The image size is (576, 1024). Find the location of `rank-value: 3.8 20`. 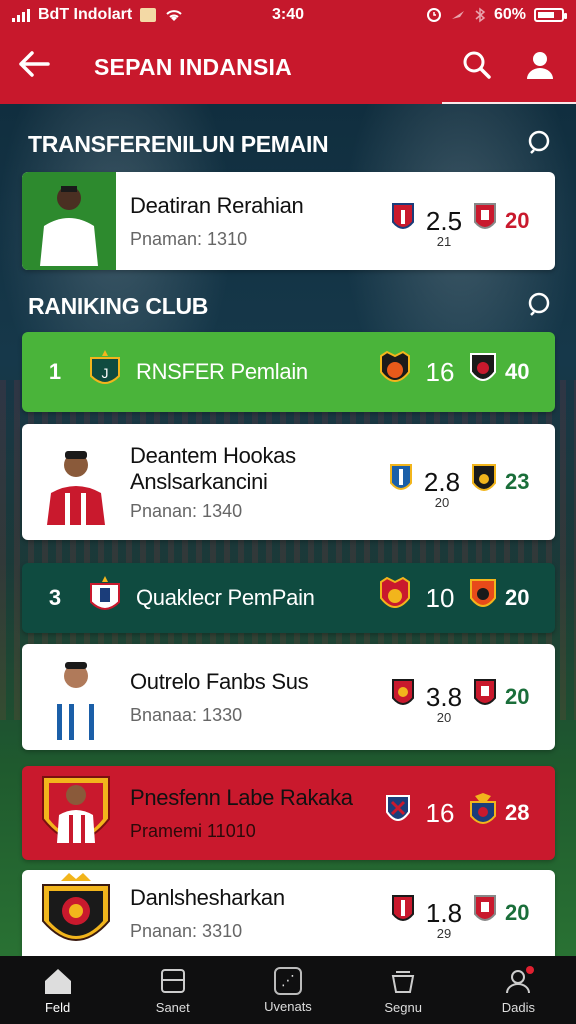

rank-value: 3.8 20 is located at coordinates (444, 703).